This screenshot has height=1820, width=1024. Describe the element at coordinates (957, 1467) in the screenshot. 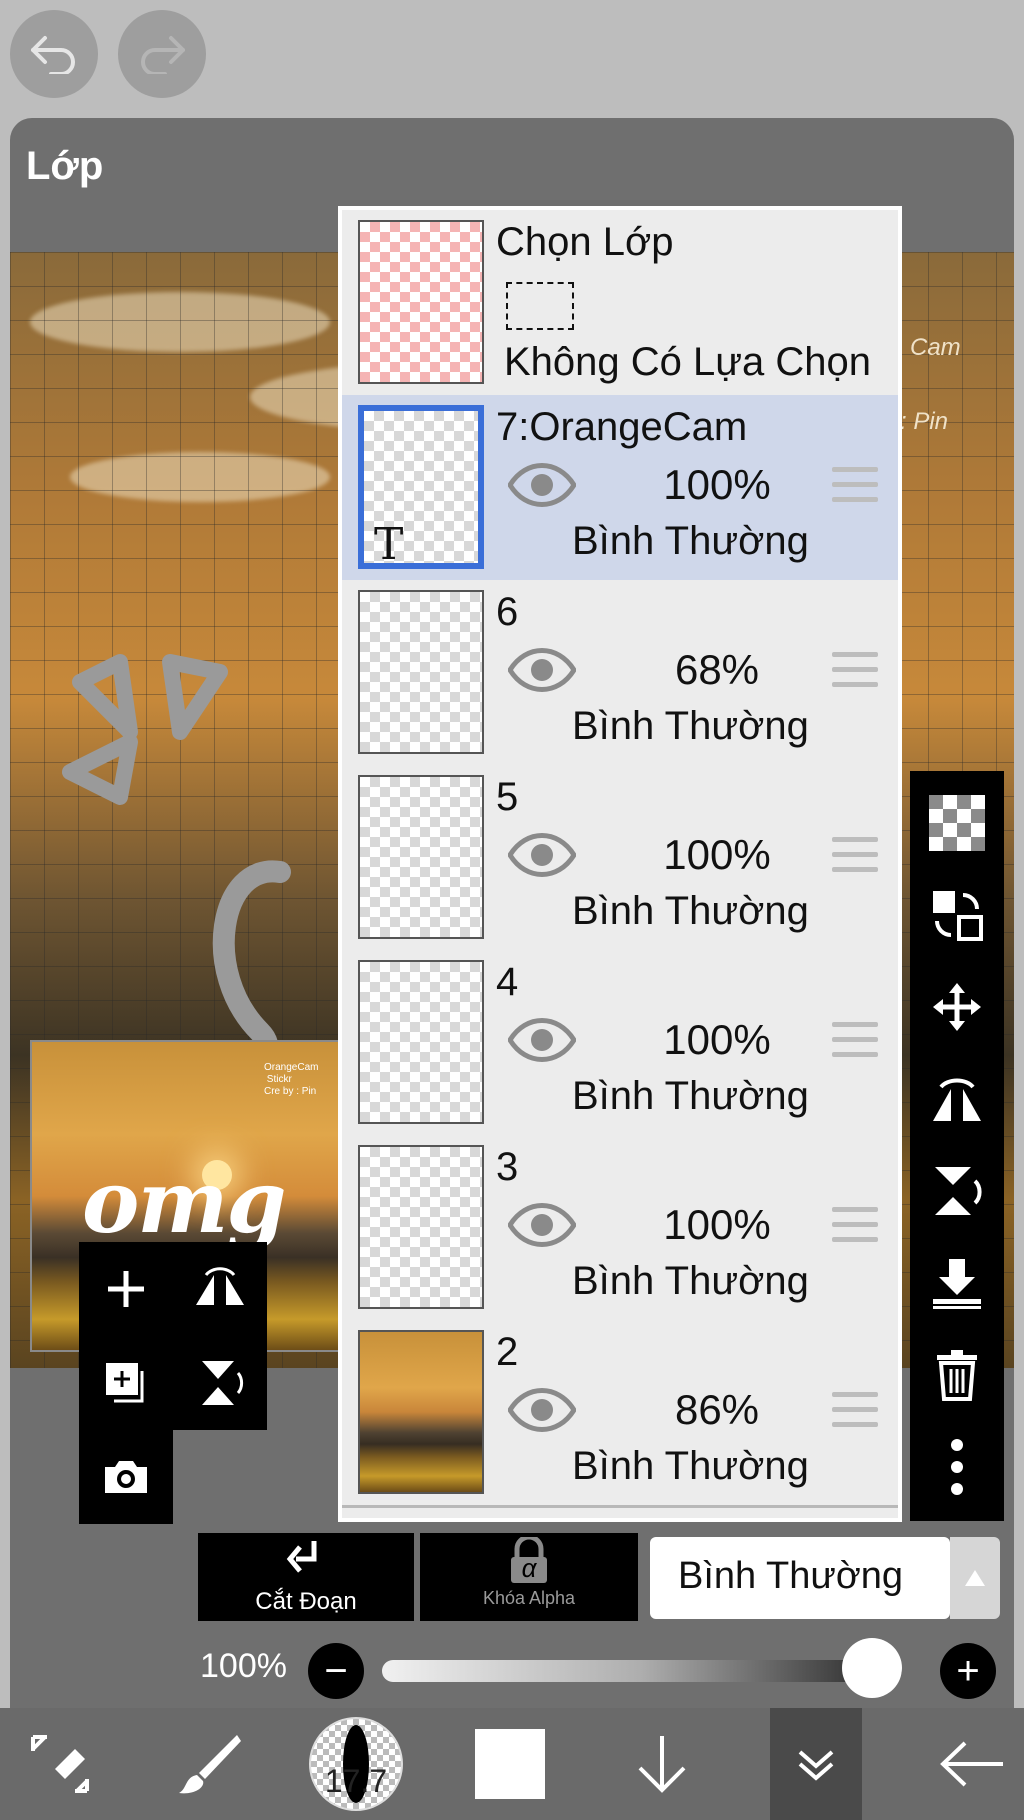

I see `more-options-button` at that location.